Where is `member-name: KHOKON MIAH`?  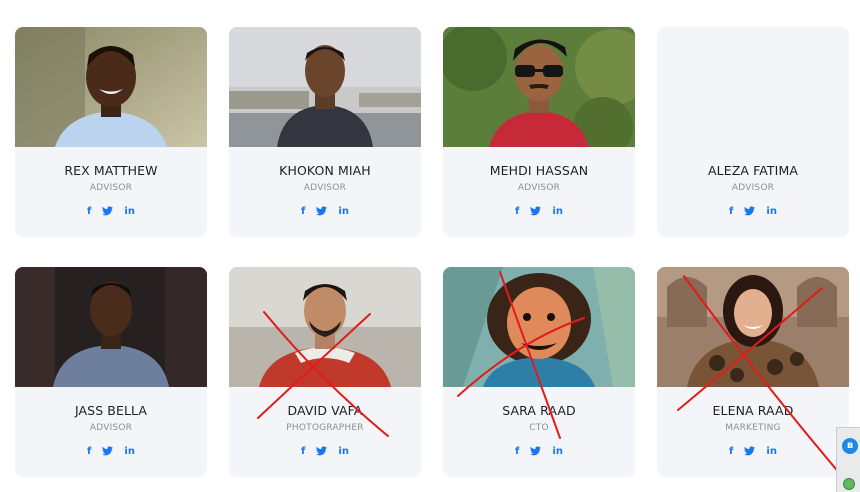 member-name: KHOKON MIAH is located at coordinates (325, 170).